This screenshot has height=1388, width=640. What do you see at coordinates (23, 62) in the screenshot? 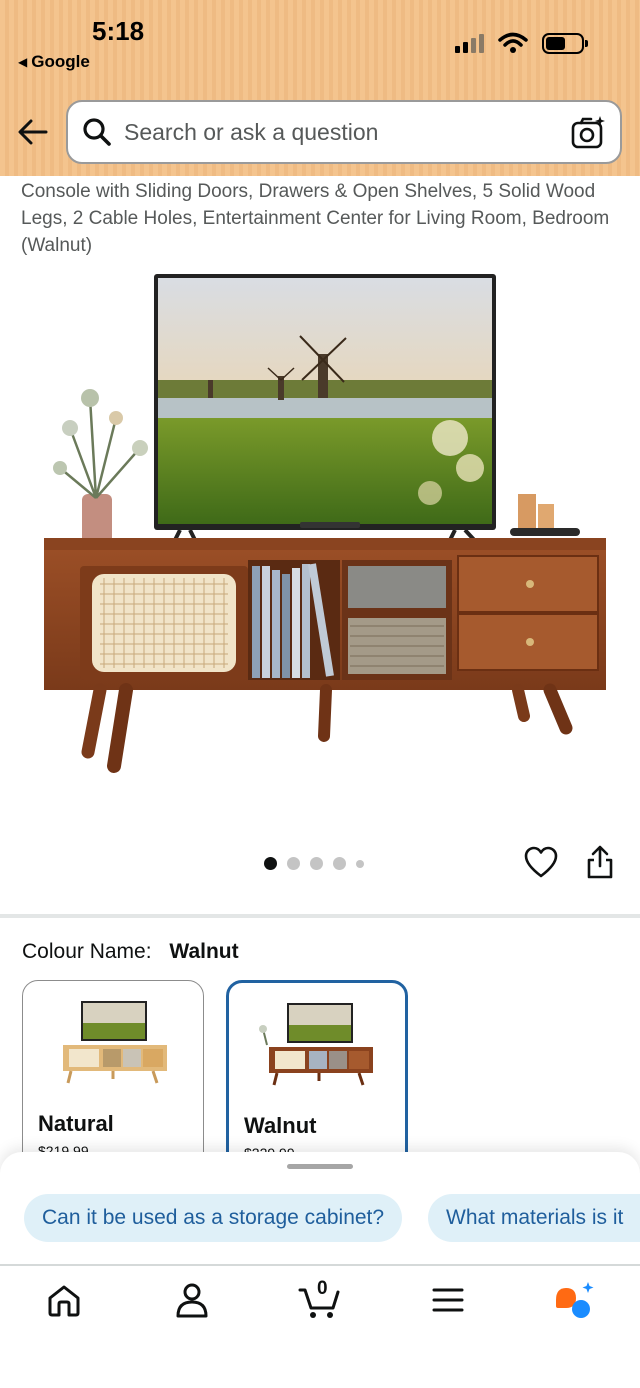
I see `caret-left-icon: ◀` at bounding box center [23, 62].